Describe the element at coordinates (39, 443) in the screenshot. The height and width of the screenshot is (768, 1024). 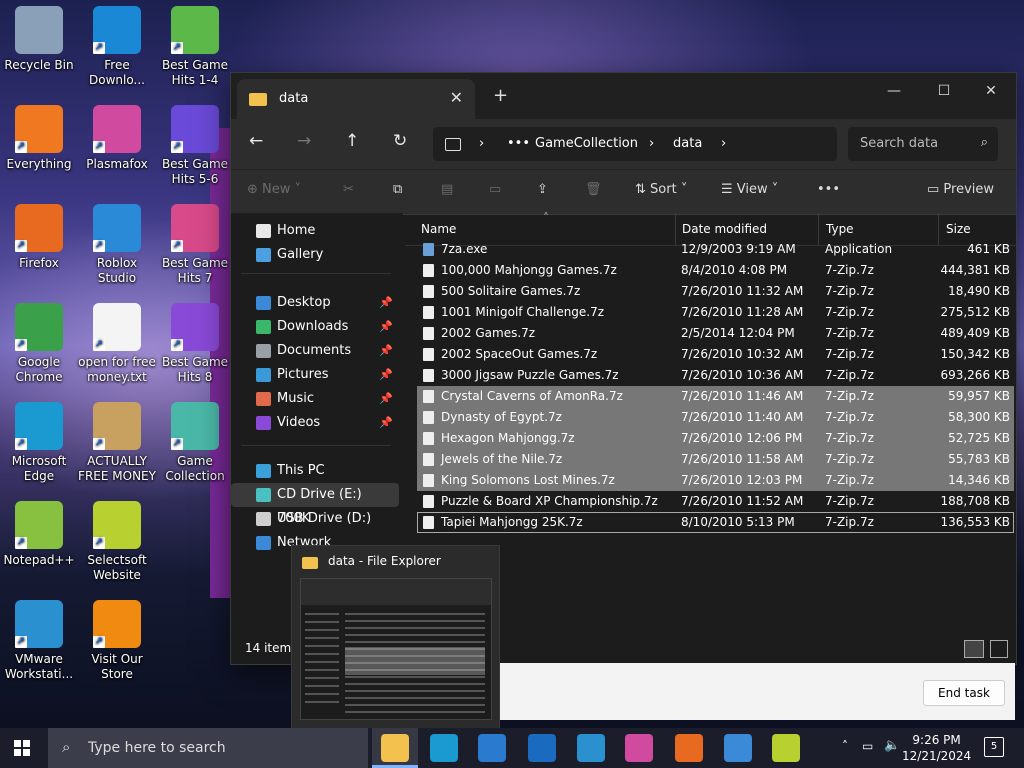
I see `desktop-icon: ↗ Microsoft Edge` at that location.